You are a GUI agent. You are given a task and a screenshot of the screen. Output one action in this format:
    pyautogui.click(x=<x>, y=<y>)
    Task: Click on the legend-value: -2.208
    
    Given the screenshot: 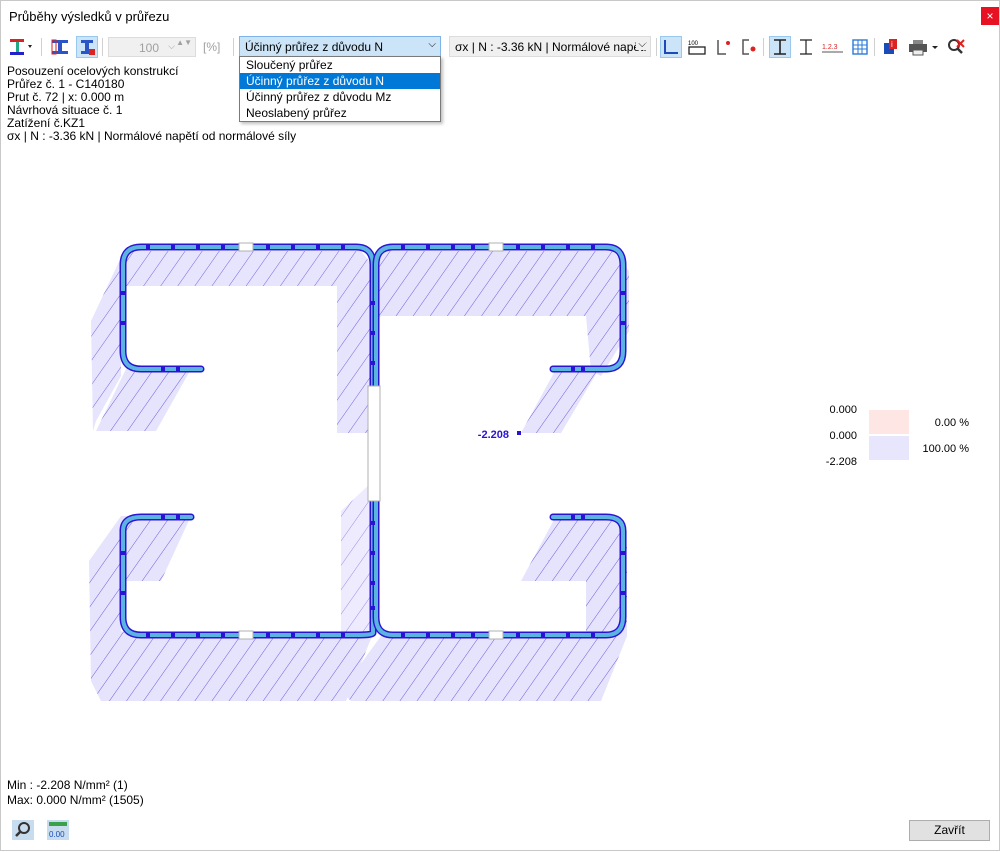 What is the action you would take?
    pyautogui.click(x=841, y=462)
    